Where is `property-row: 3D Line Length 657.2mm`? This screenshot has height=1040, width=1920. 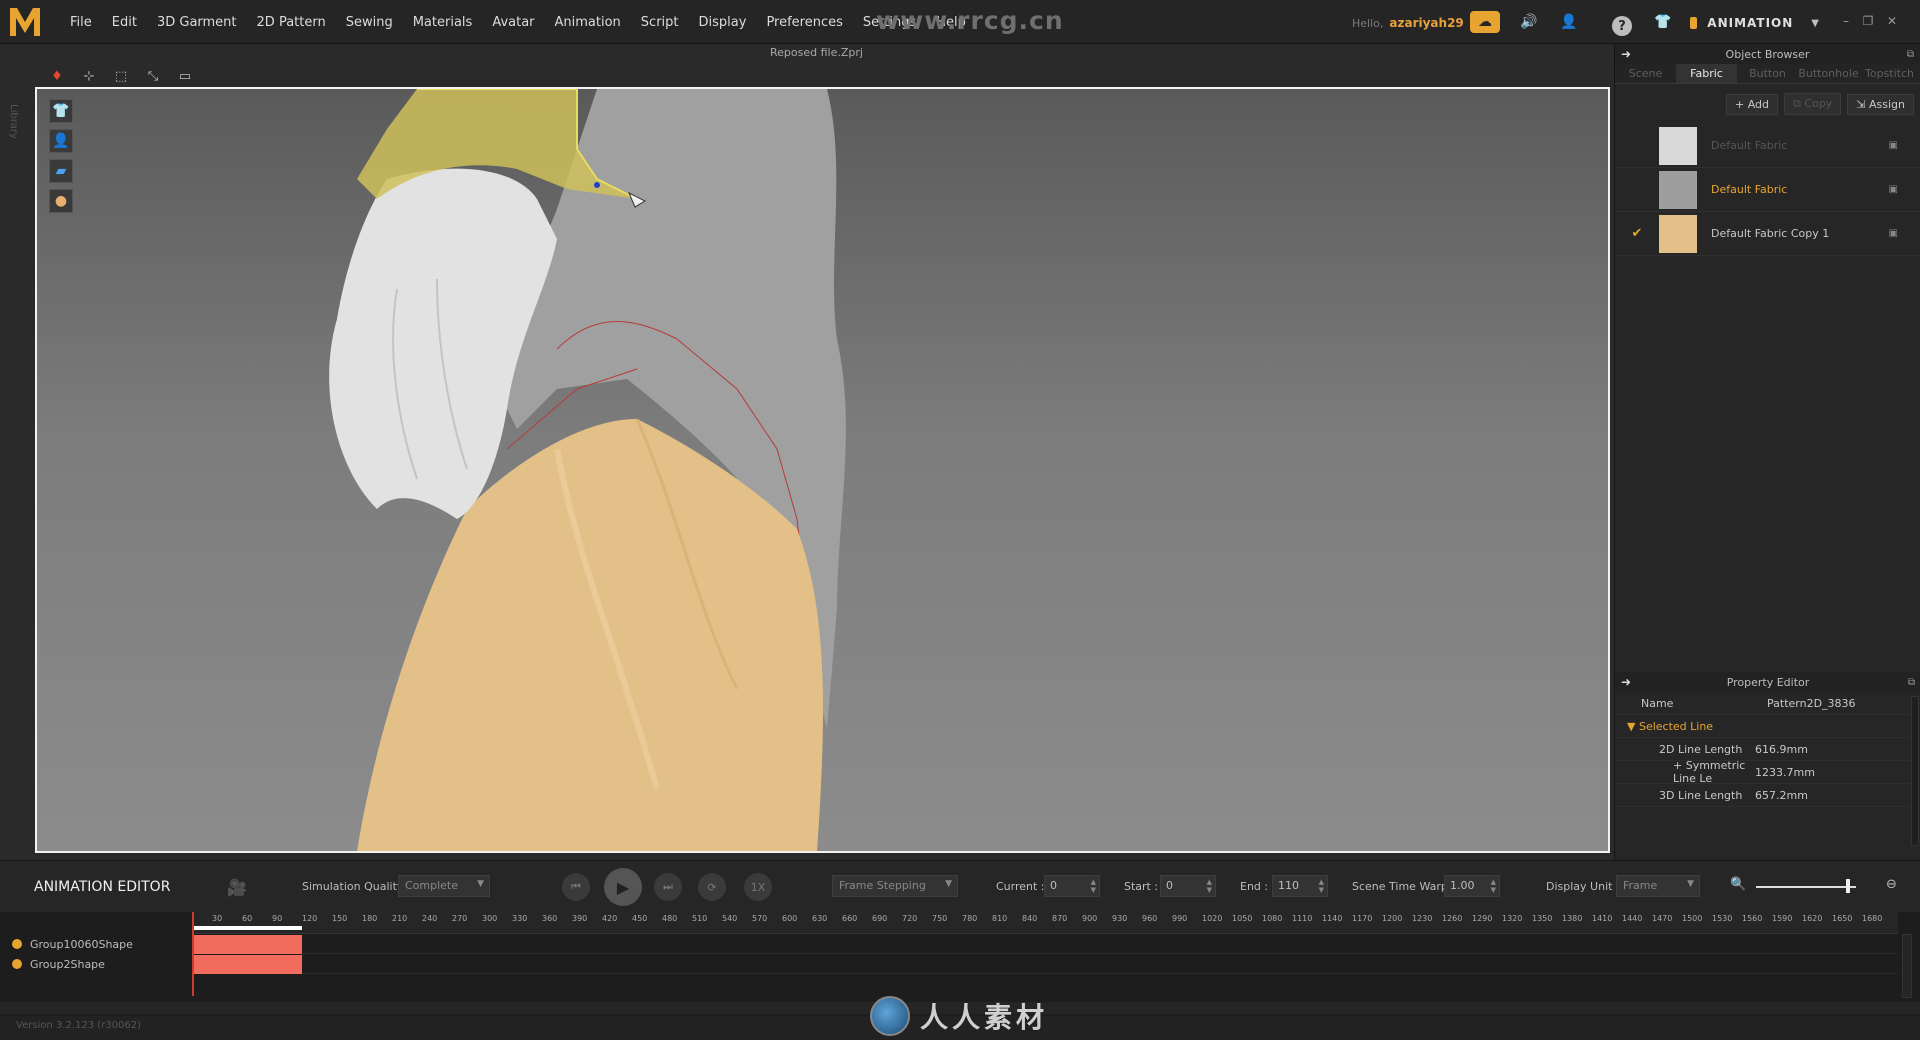 property-row: 3D Line Length 657.2mm is located at coordinates (1767, 795).